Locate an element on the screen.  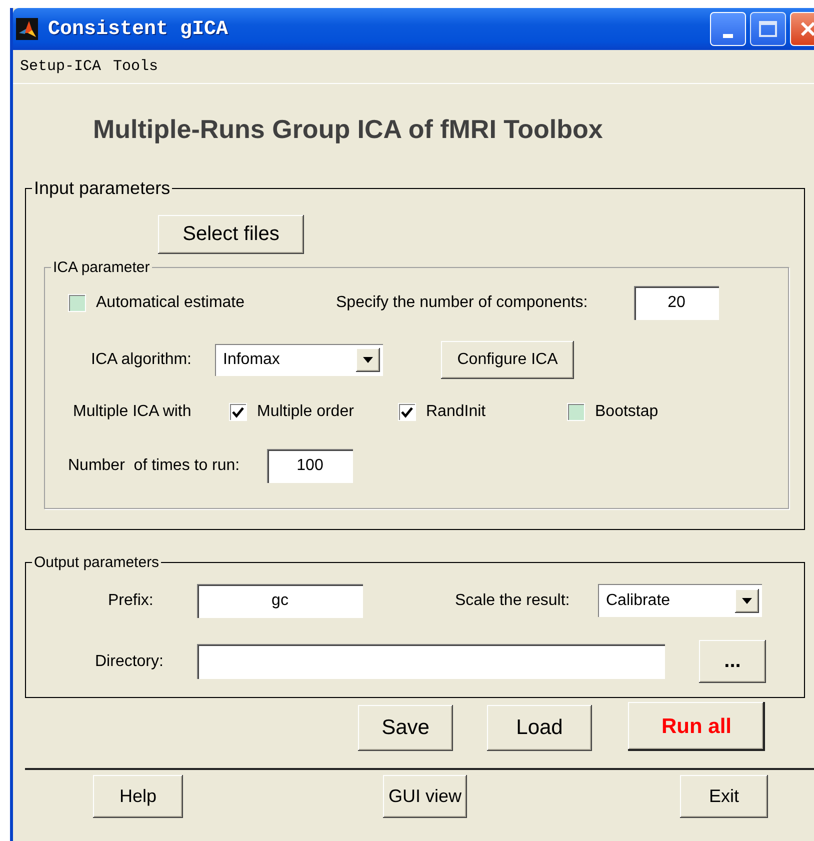
footer-button: Help is located at coordinates (138, 796).